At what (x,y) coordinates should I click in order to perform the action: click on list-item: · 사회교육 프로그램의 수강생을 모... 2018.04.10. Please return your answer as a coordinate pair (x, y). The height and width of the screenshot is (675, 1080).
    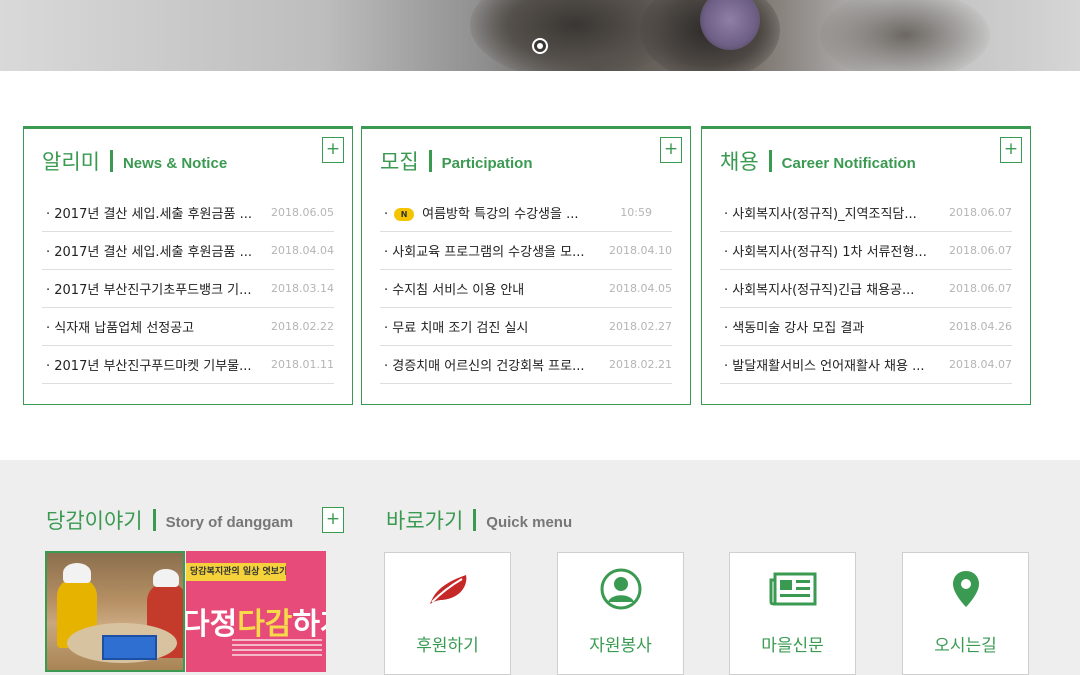
    Looking at the image, I should click on (526, 251).